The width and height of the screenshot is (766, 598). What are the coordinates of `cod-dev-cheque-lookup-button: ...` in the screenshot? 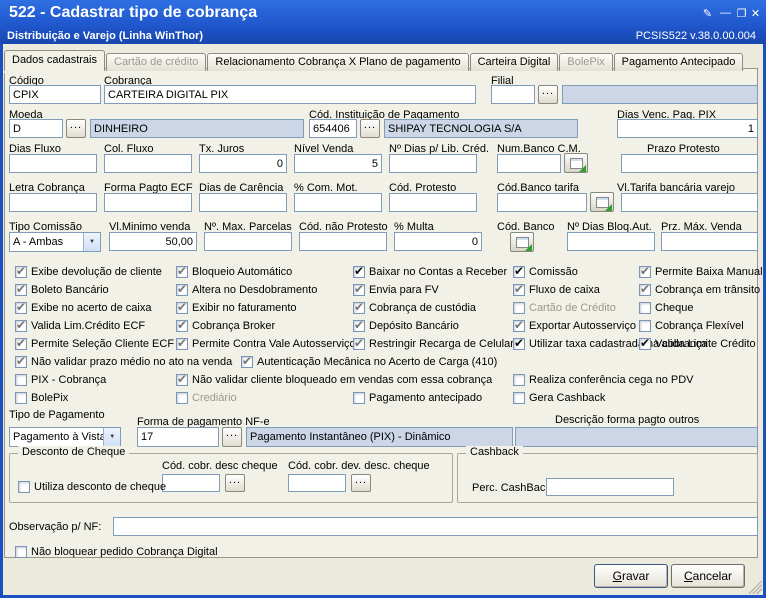 It's located at (361, 483).